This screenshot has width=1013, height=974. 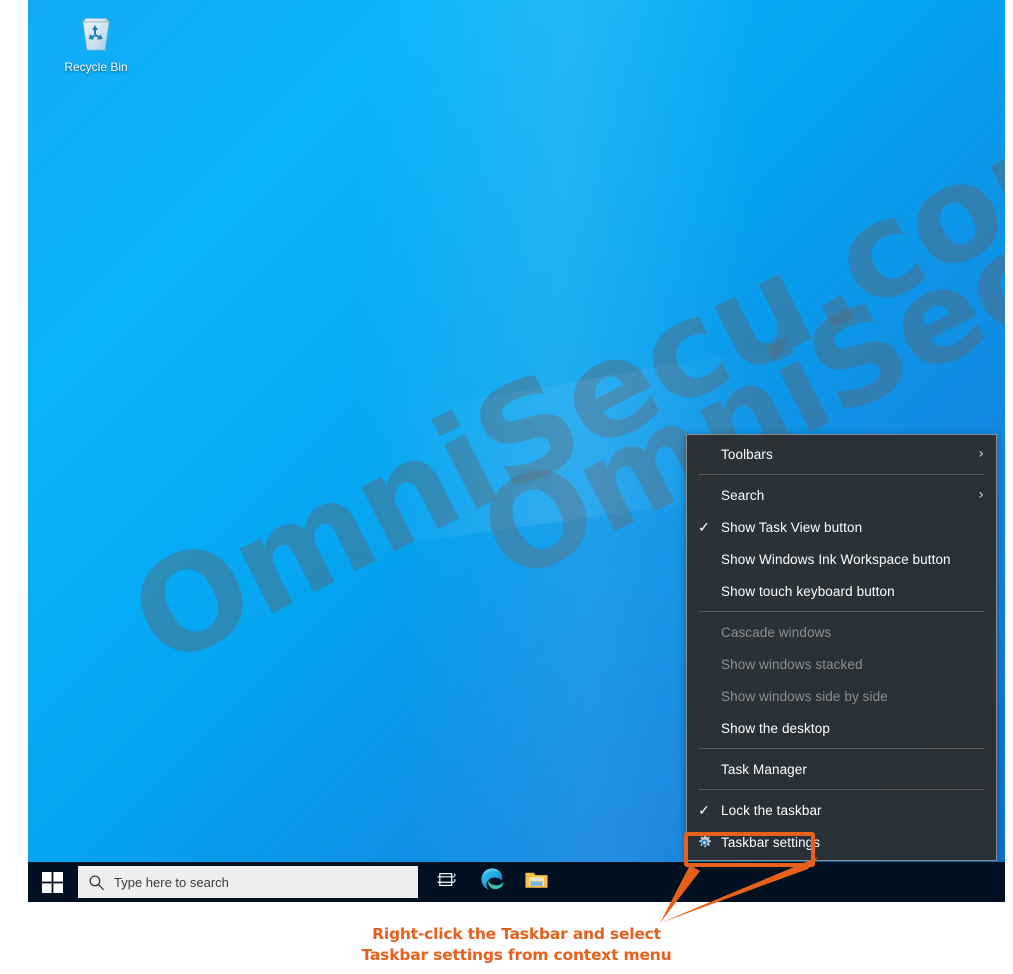 What do you see at coordinates (841, 810) in the screenshot?
I see `menu-item-lock-the-taskbar: ✓ Lock the taskbar` at bounding box center [841, 810].